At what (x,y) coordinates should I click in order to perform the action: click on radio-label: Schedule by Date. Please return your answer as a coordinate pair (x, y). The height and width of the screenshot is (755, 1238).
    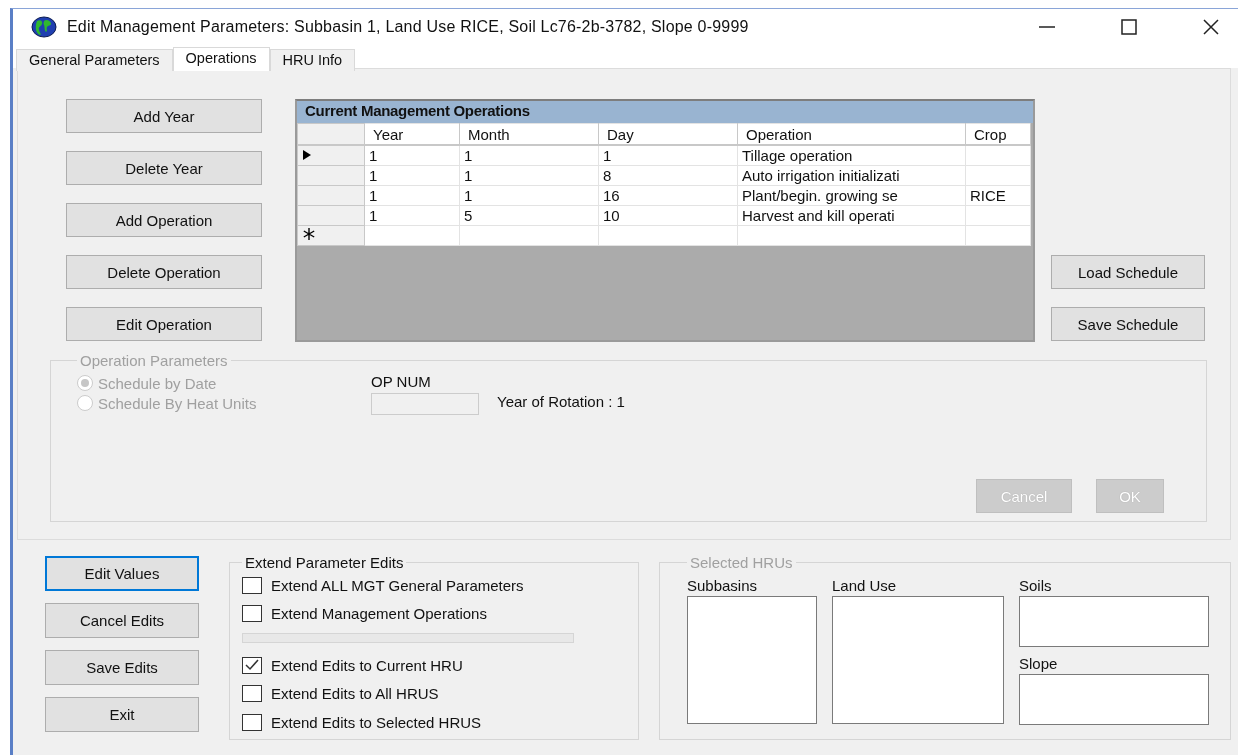
    Looking at the image, I should click on (157, 383).